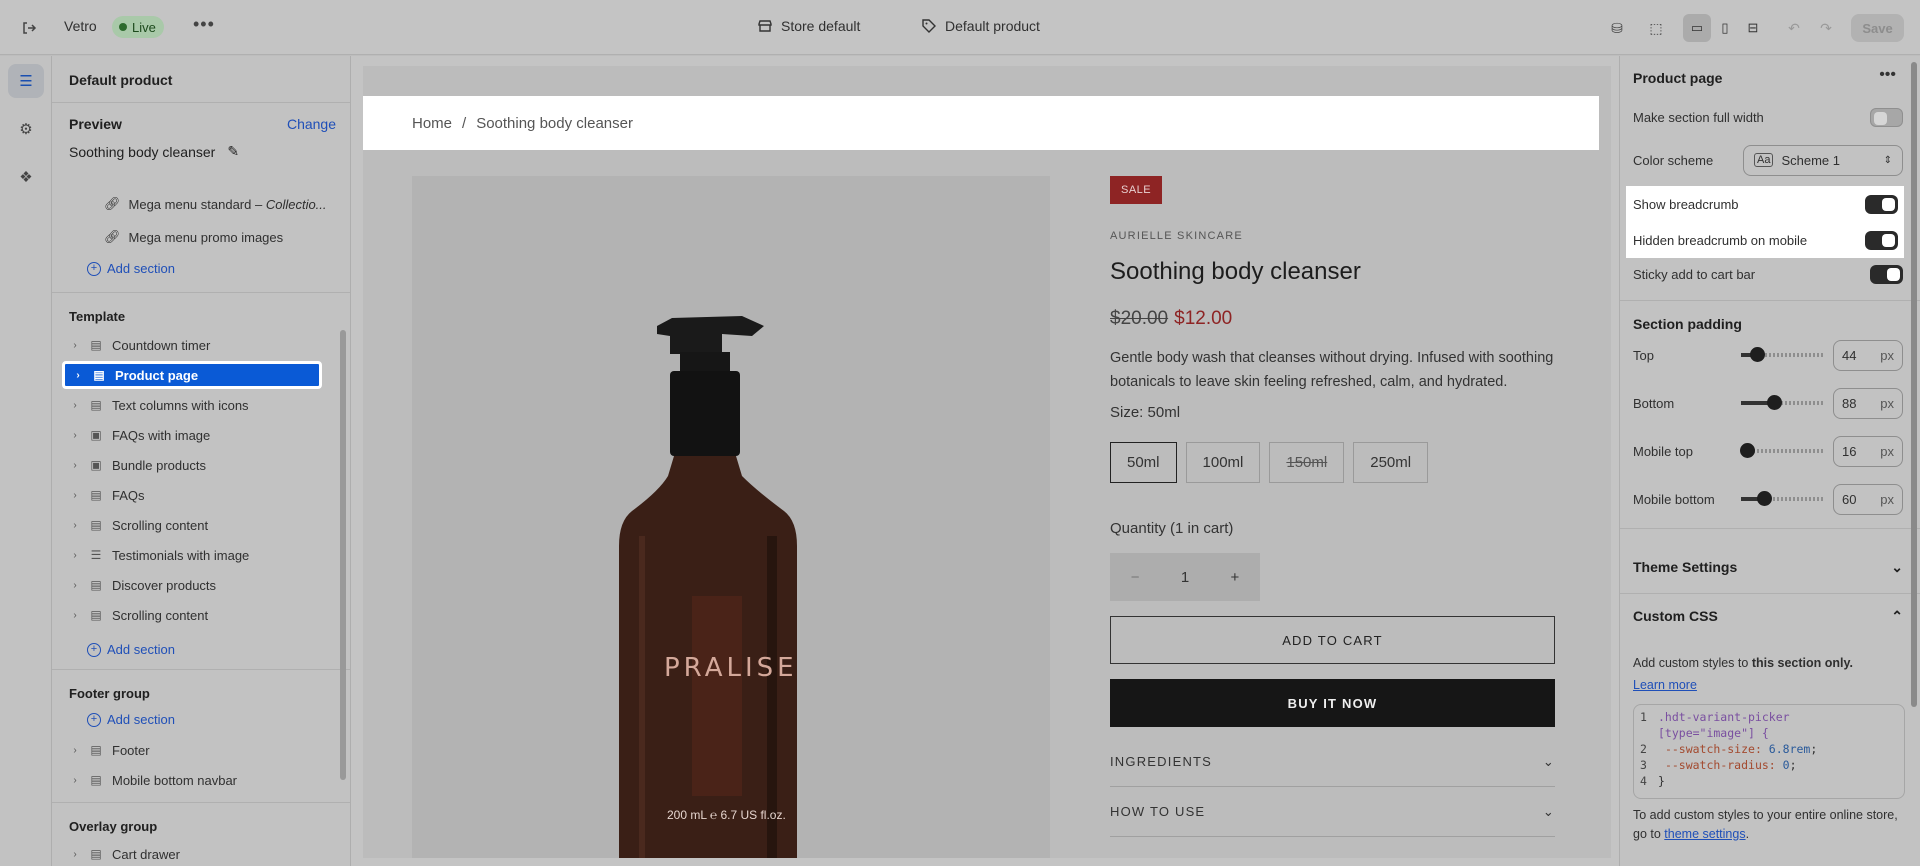  Describe the element at coordinates (1307, 462) in the screenshot. I see `size-option-150ml: 150ml` at that location.